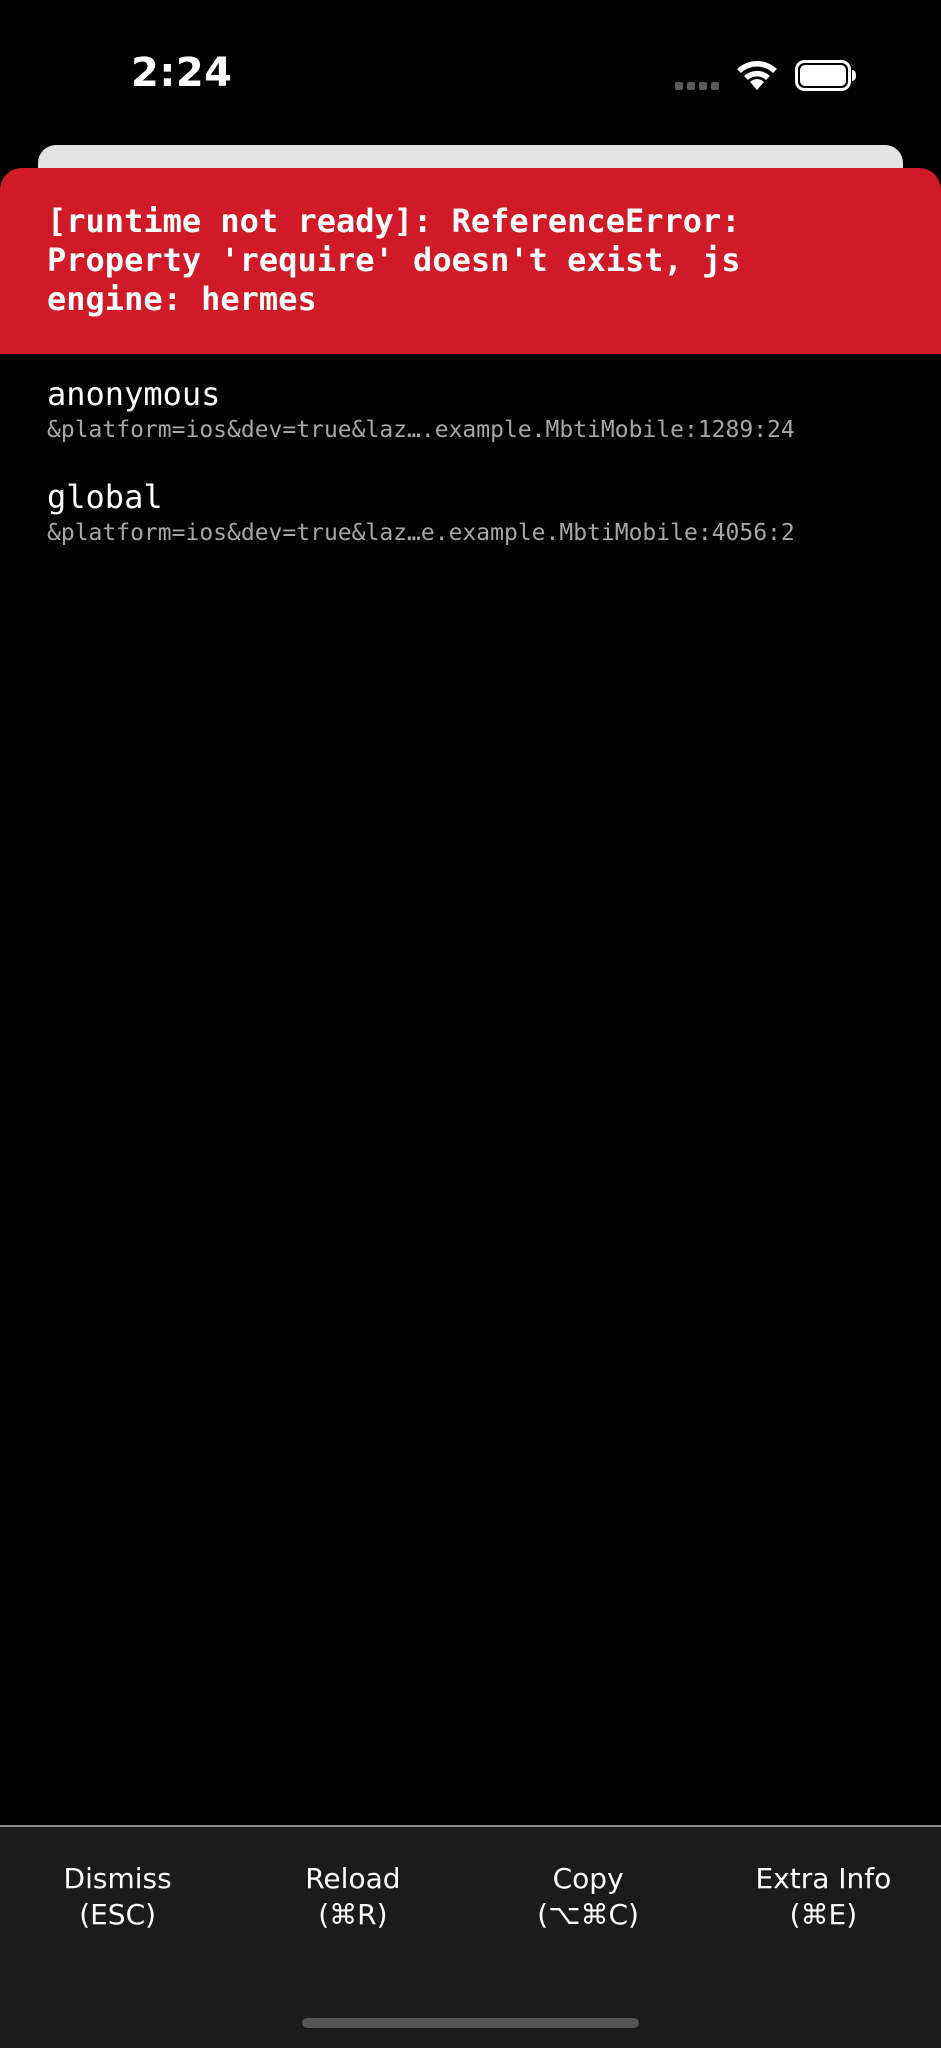 The height and width of the screenshot is (2048, 941). I want to click on dismiss-button-label: Dismiss, so click(117, 1878).